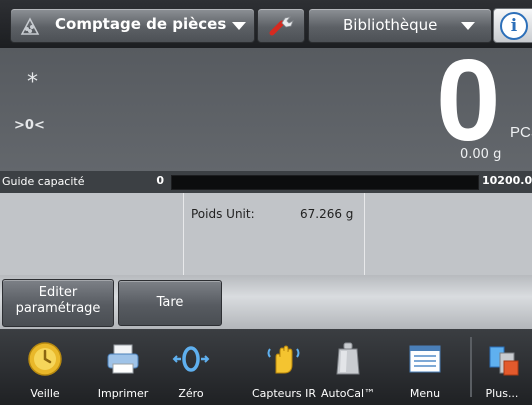 This screenshot has width=532, height=405. I want to click on info-icon: i, so click(514, 26).